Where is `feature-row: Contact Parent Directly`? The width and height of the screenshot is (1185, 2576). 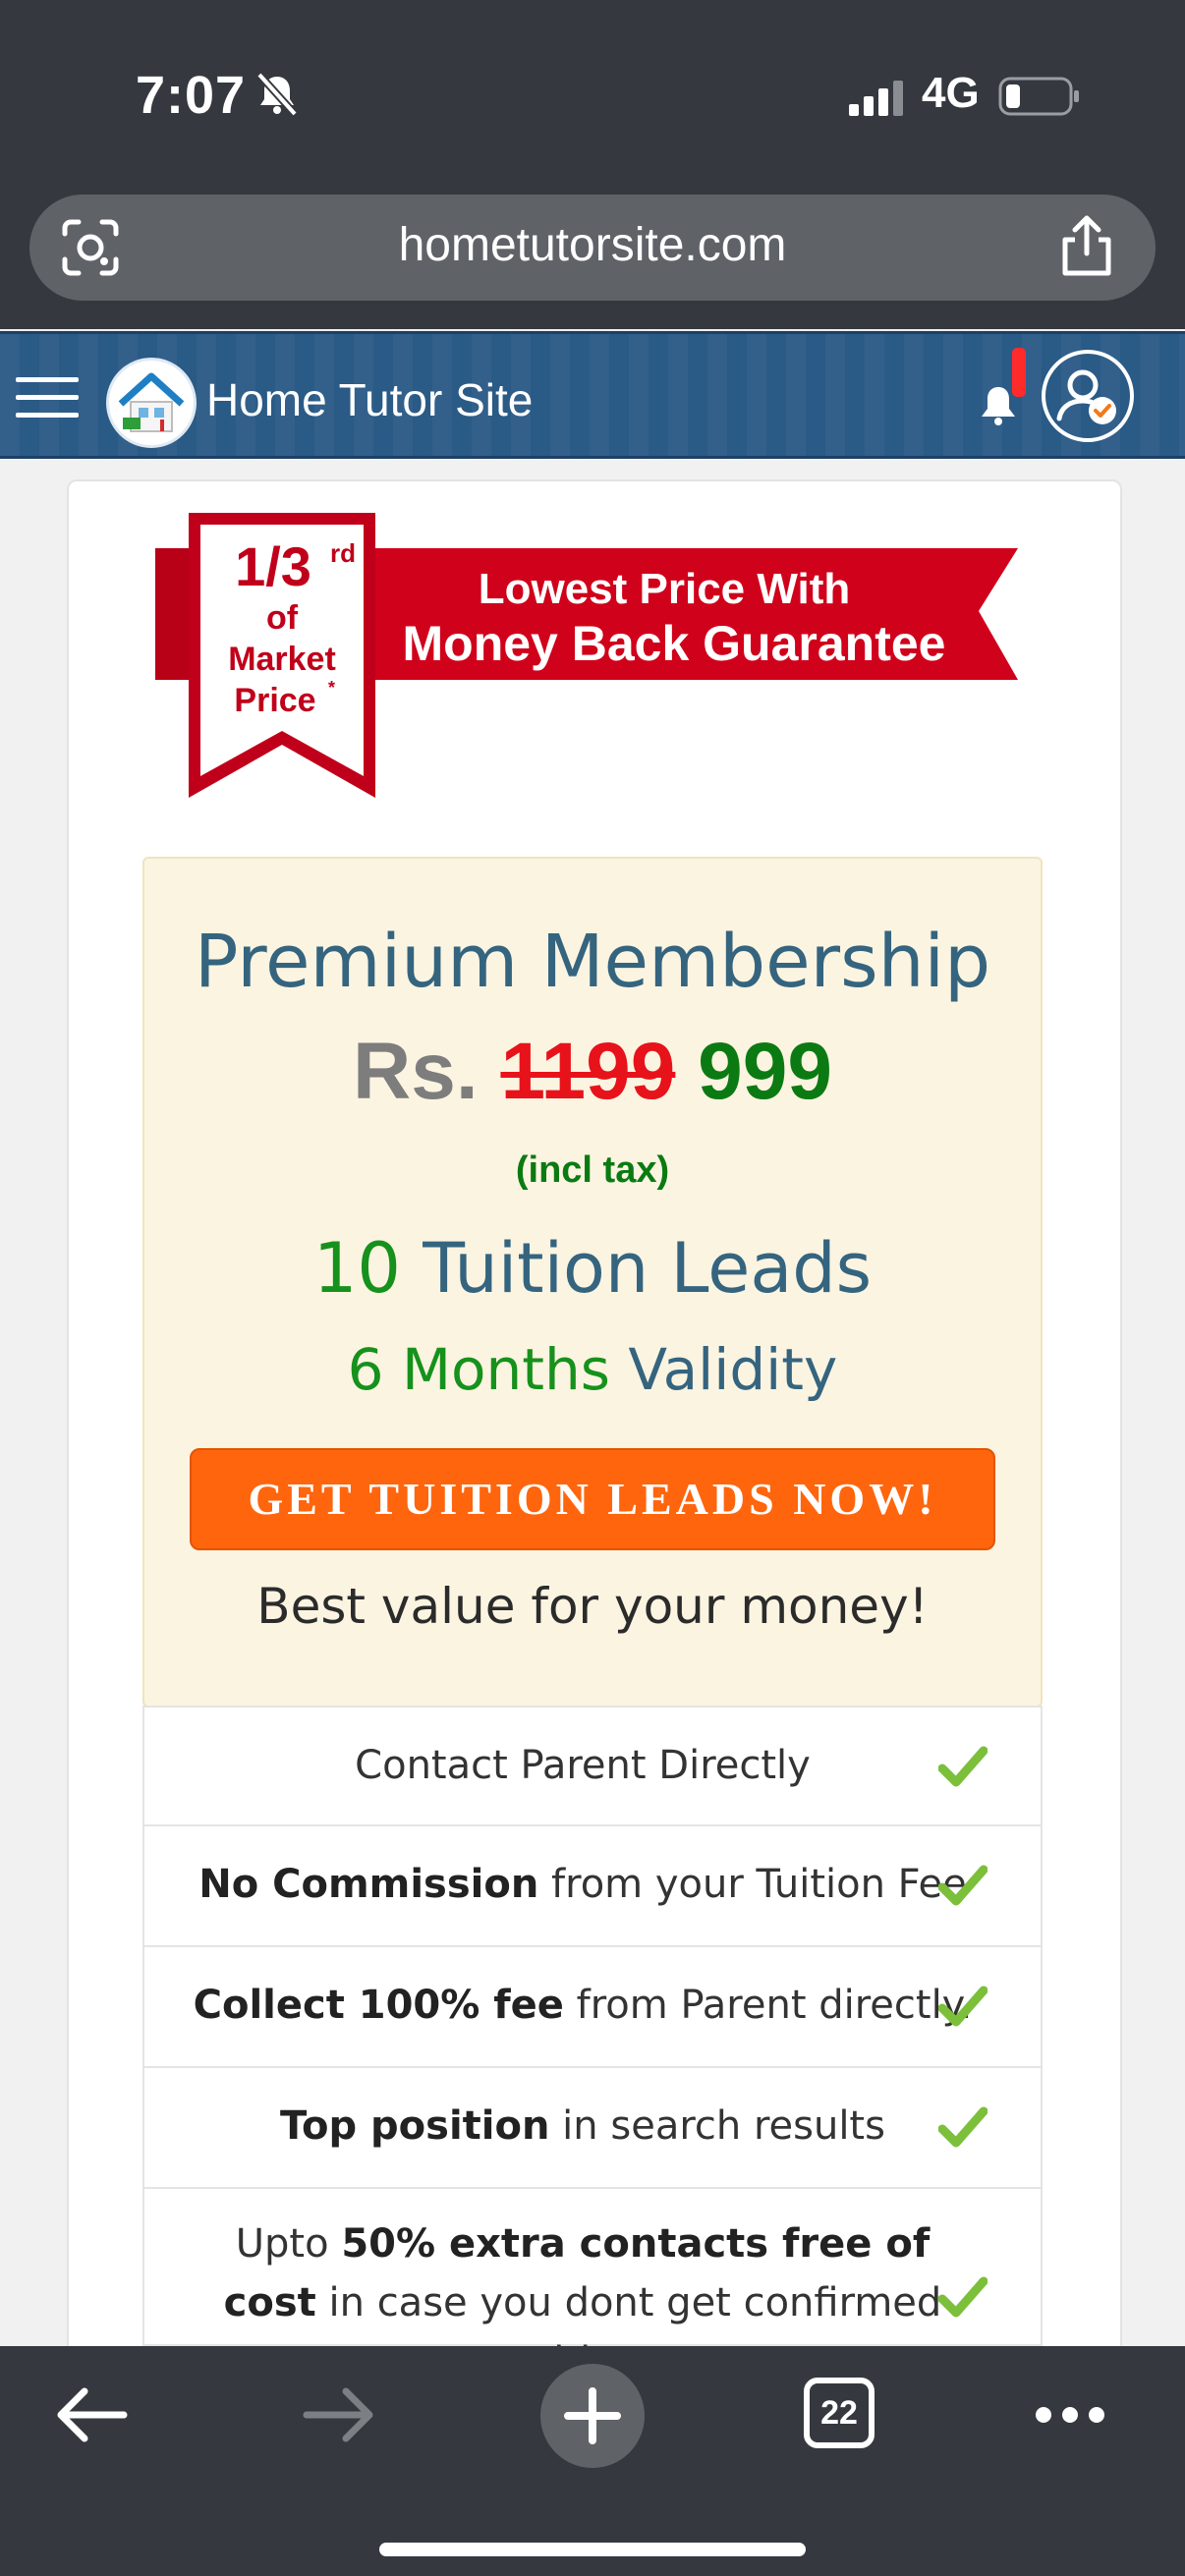 feature-row: Contact Parent Directly is located at coordinates (592, 1766).